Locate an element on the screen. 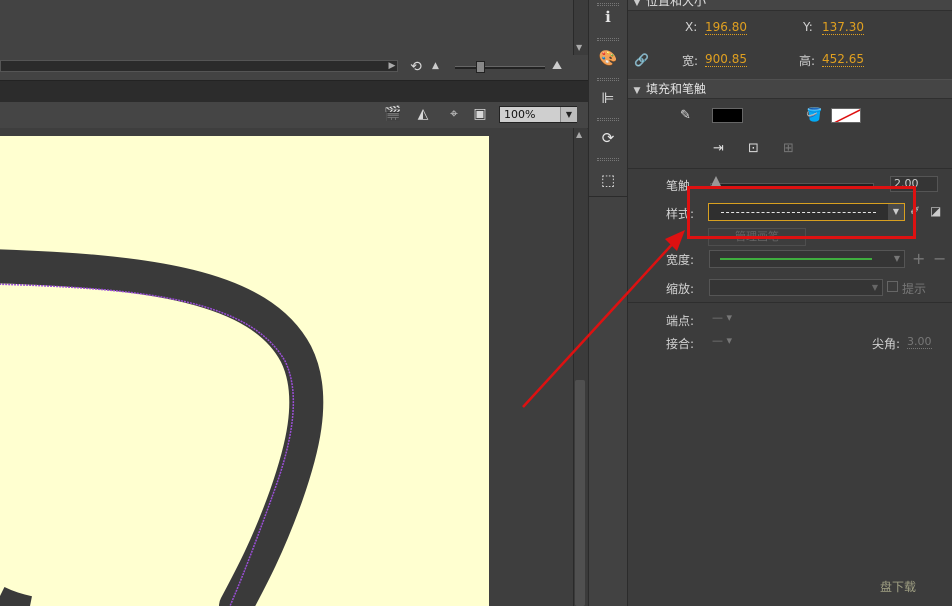 Image resolution: width=952 pixels, height=606 pixels. snap-crosshair-icon: ⌖ is located at coordinates (454, 114).